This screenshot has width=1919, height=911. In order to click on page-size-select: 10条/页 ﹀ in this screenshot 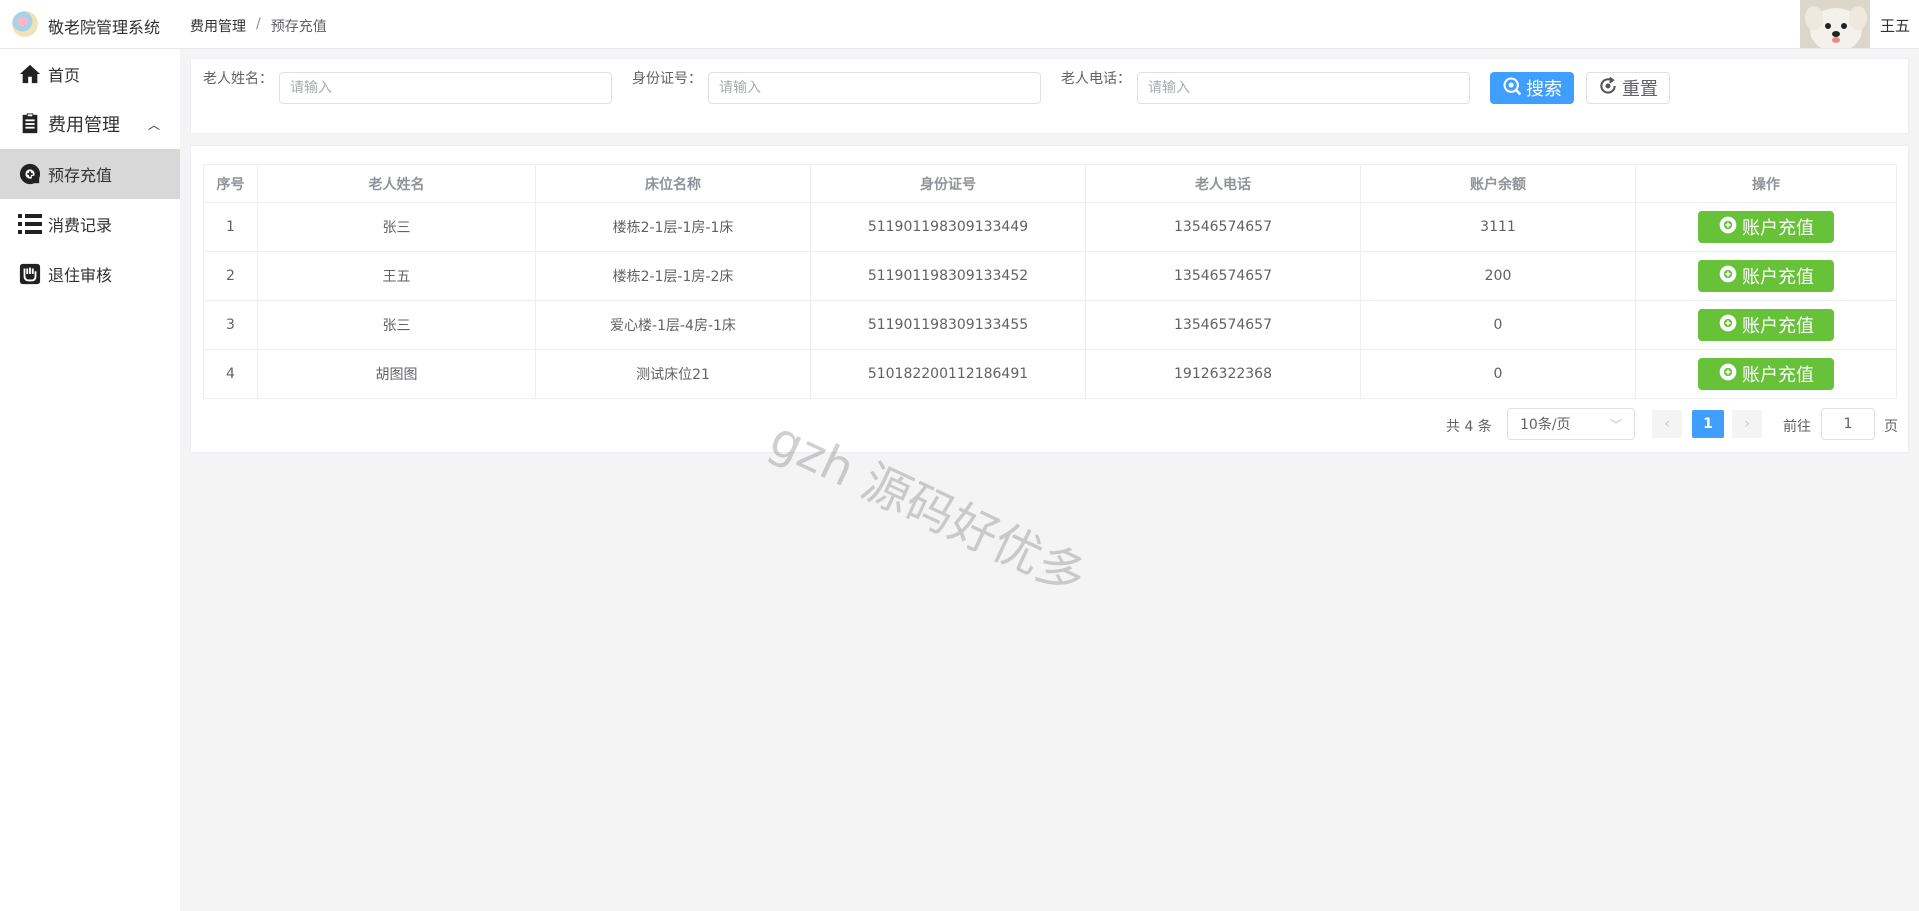, I will do `click(1571, 424)`.